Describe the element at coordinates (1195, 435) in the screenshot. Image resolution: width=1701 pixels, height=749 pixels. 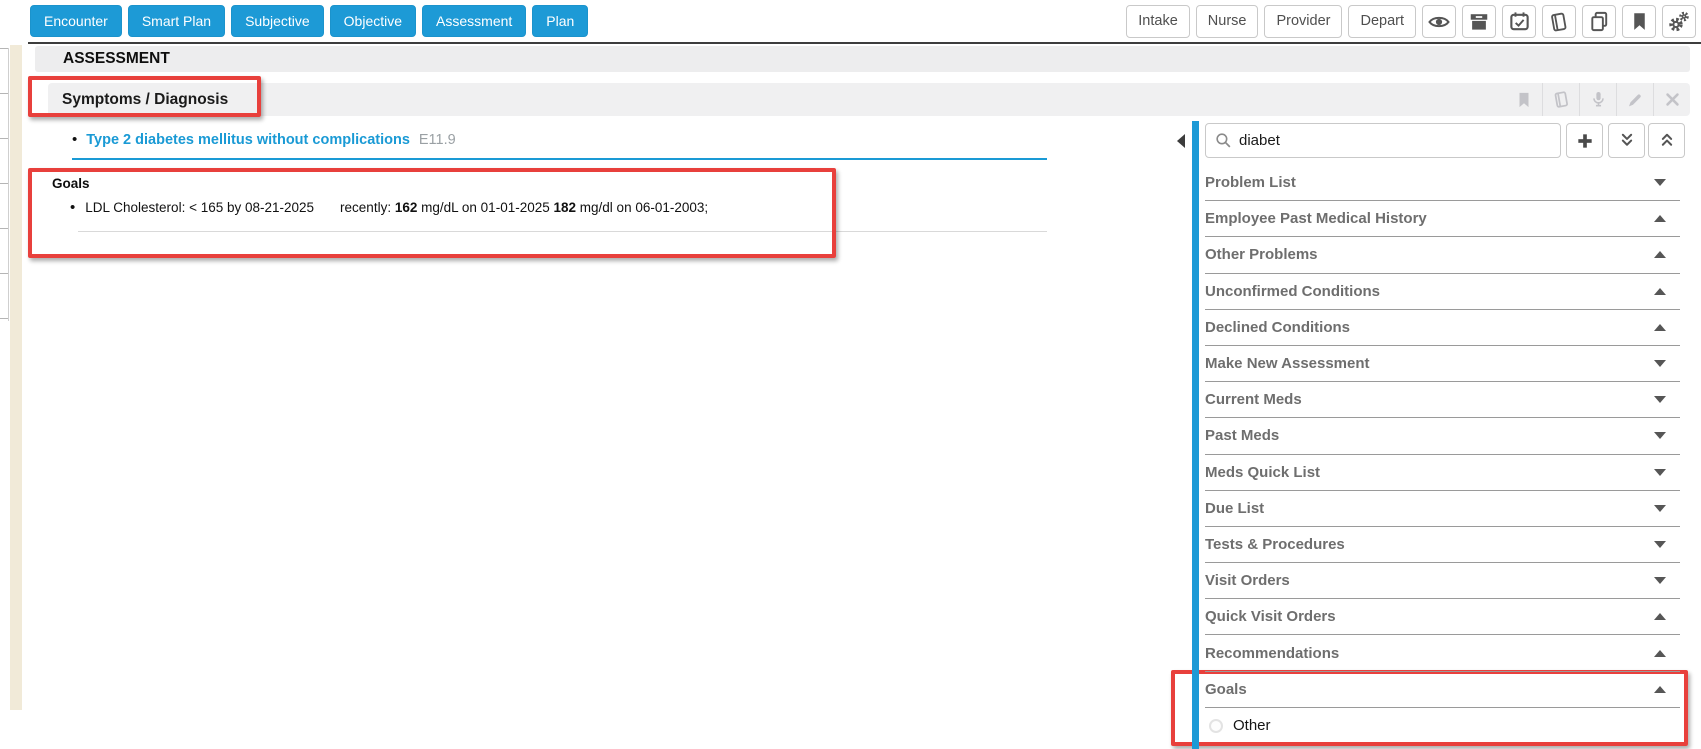
I see `sidebar-accent-bar` at that location.